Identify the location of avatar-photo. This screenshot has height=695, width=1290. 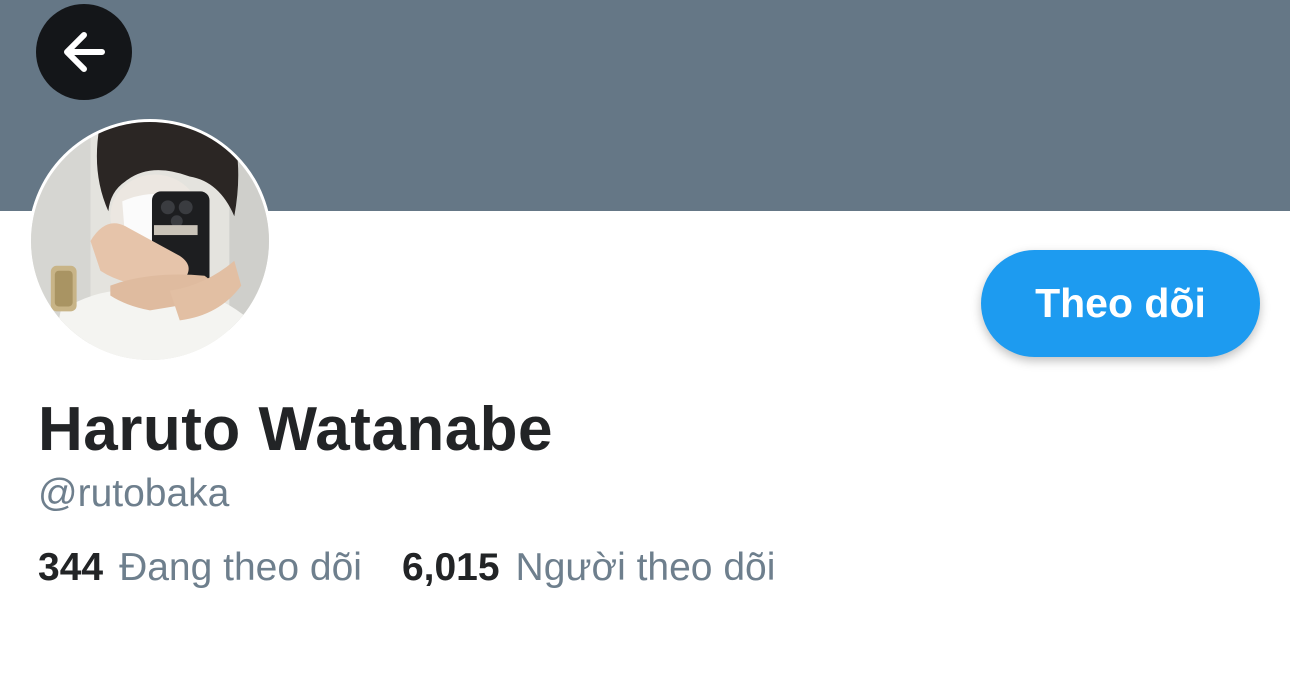
(150, 241).